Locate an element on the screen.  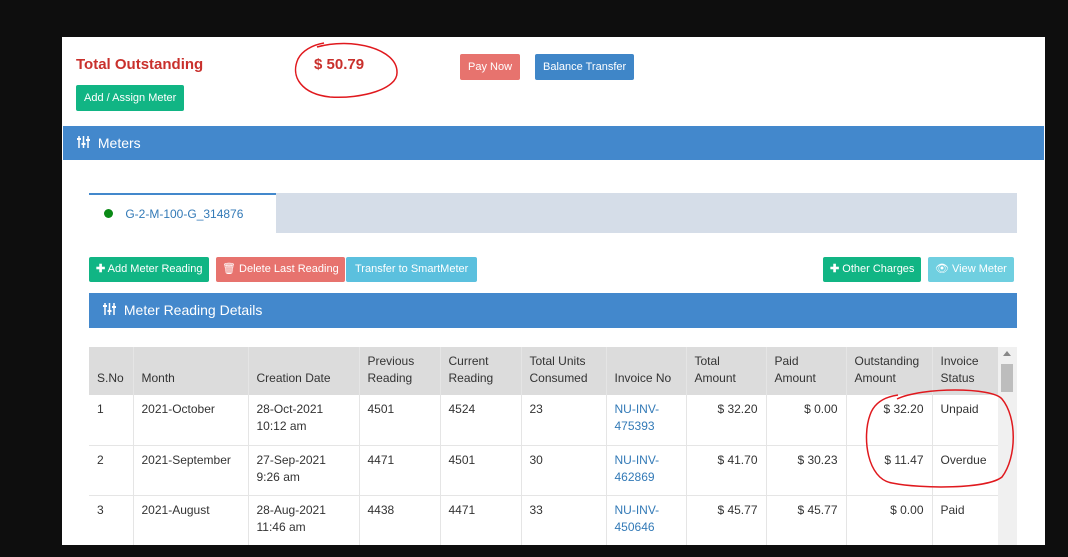
cell-creation-date: 27-Sep-2021 9:26 am is located at coordinates (304, 470).